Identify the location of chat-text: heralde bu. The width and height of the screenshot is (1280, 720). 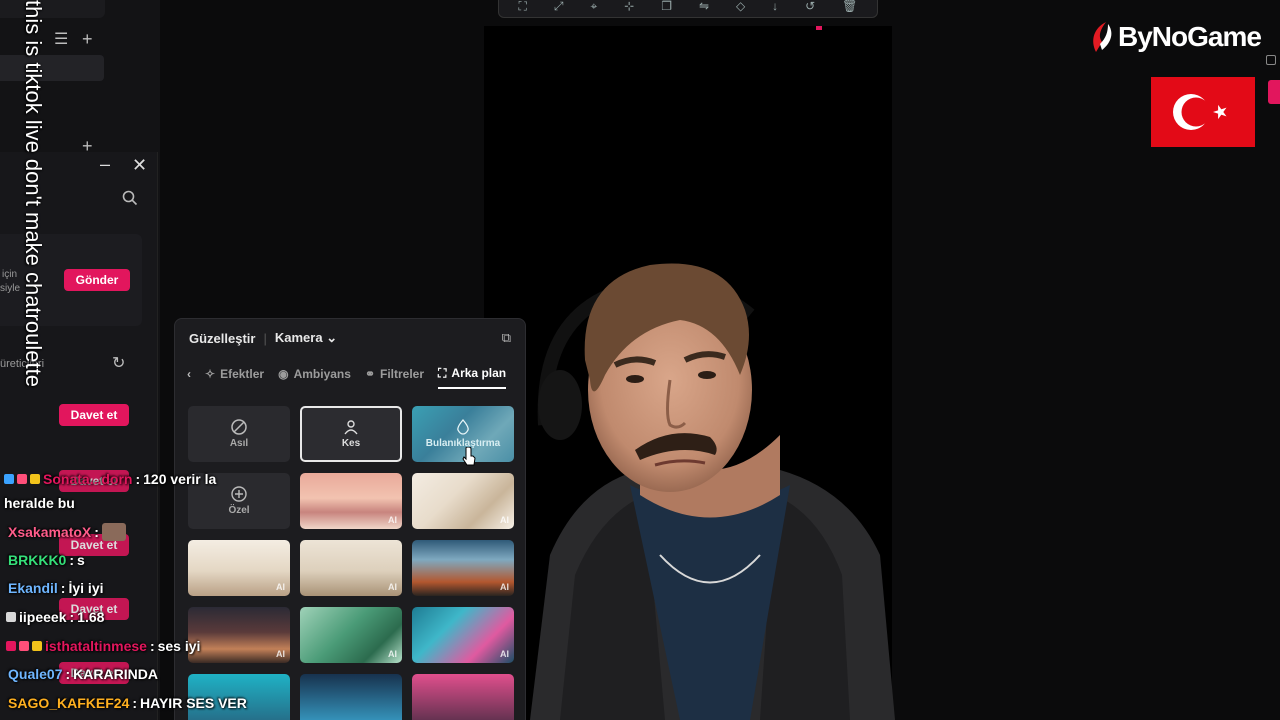
(39, 503).